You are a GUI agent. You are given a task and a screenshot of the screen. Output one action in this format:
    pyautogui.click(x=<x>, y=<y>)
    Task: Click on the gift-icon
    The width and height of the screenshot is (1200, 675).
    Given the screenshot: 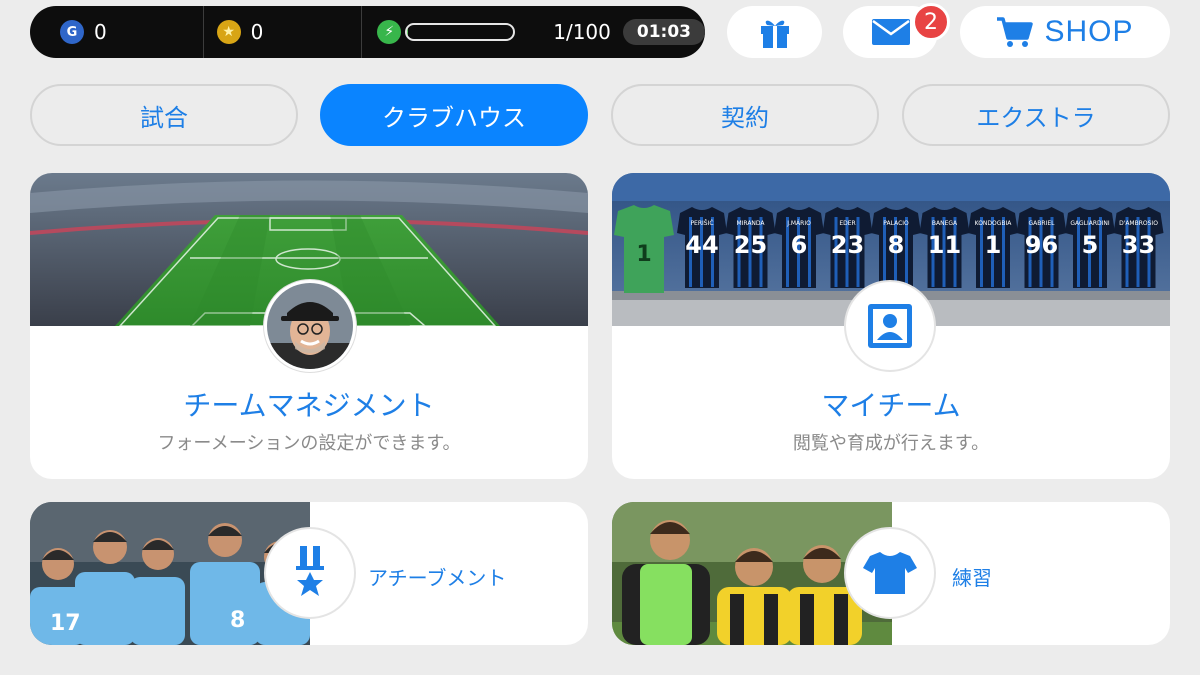 What is the action you would take?
    pyautogui.click(x=774, y=34)
    